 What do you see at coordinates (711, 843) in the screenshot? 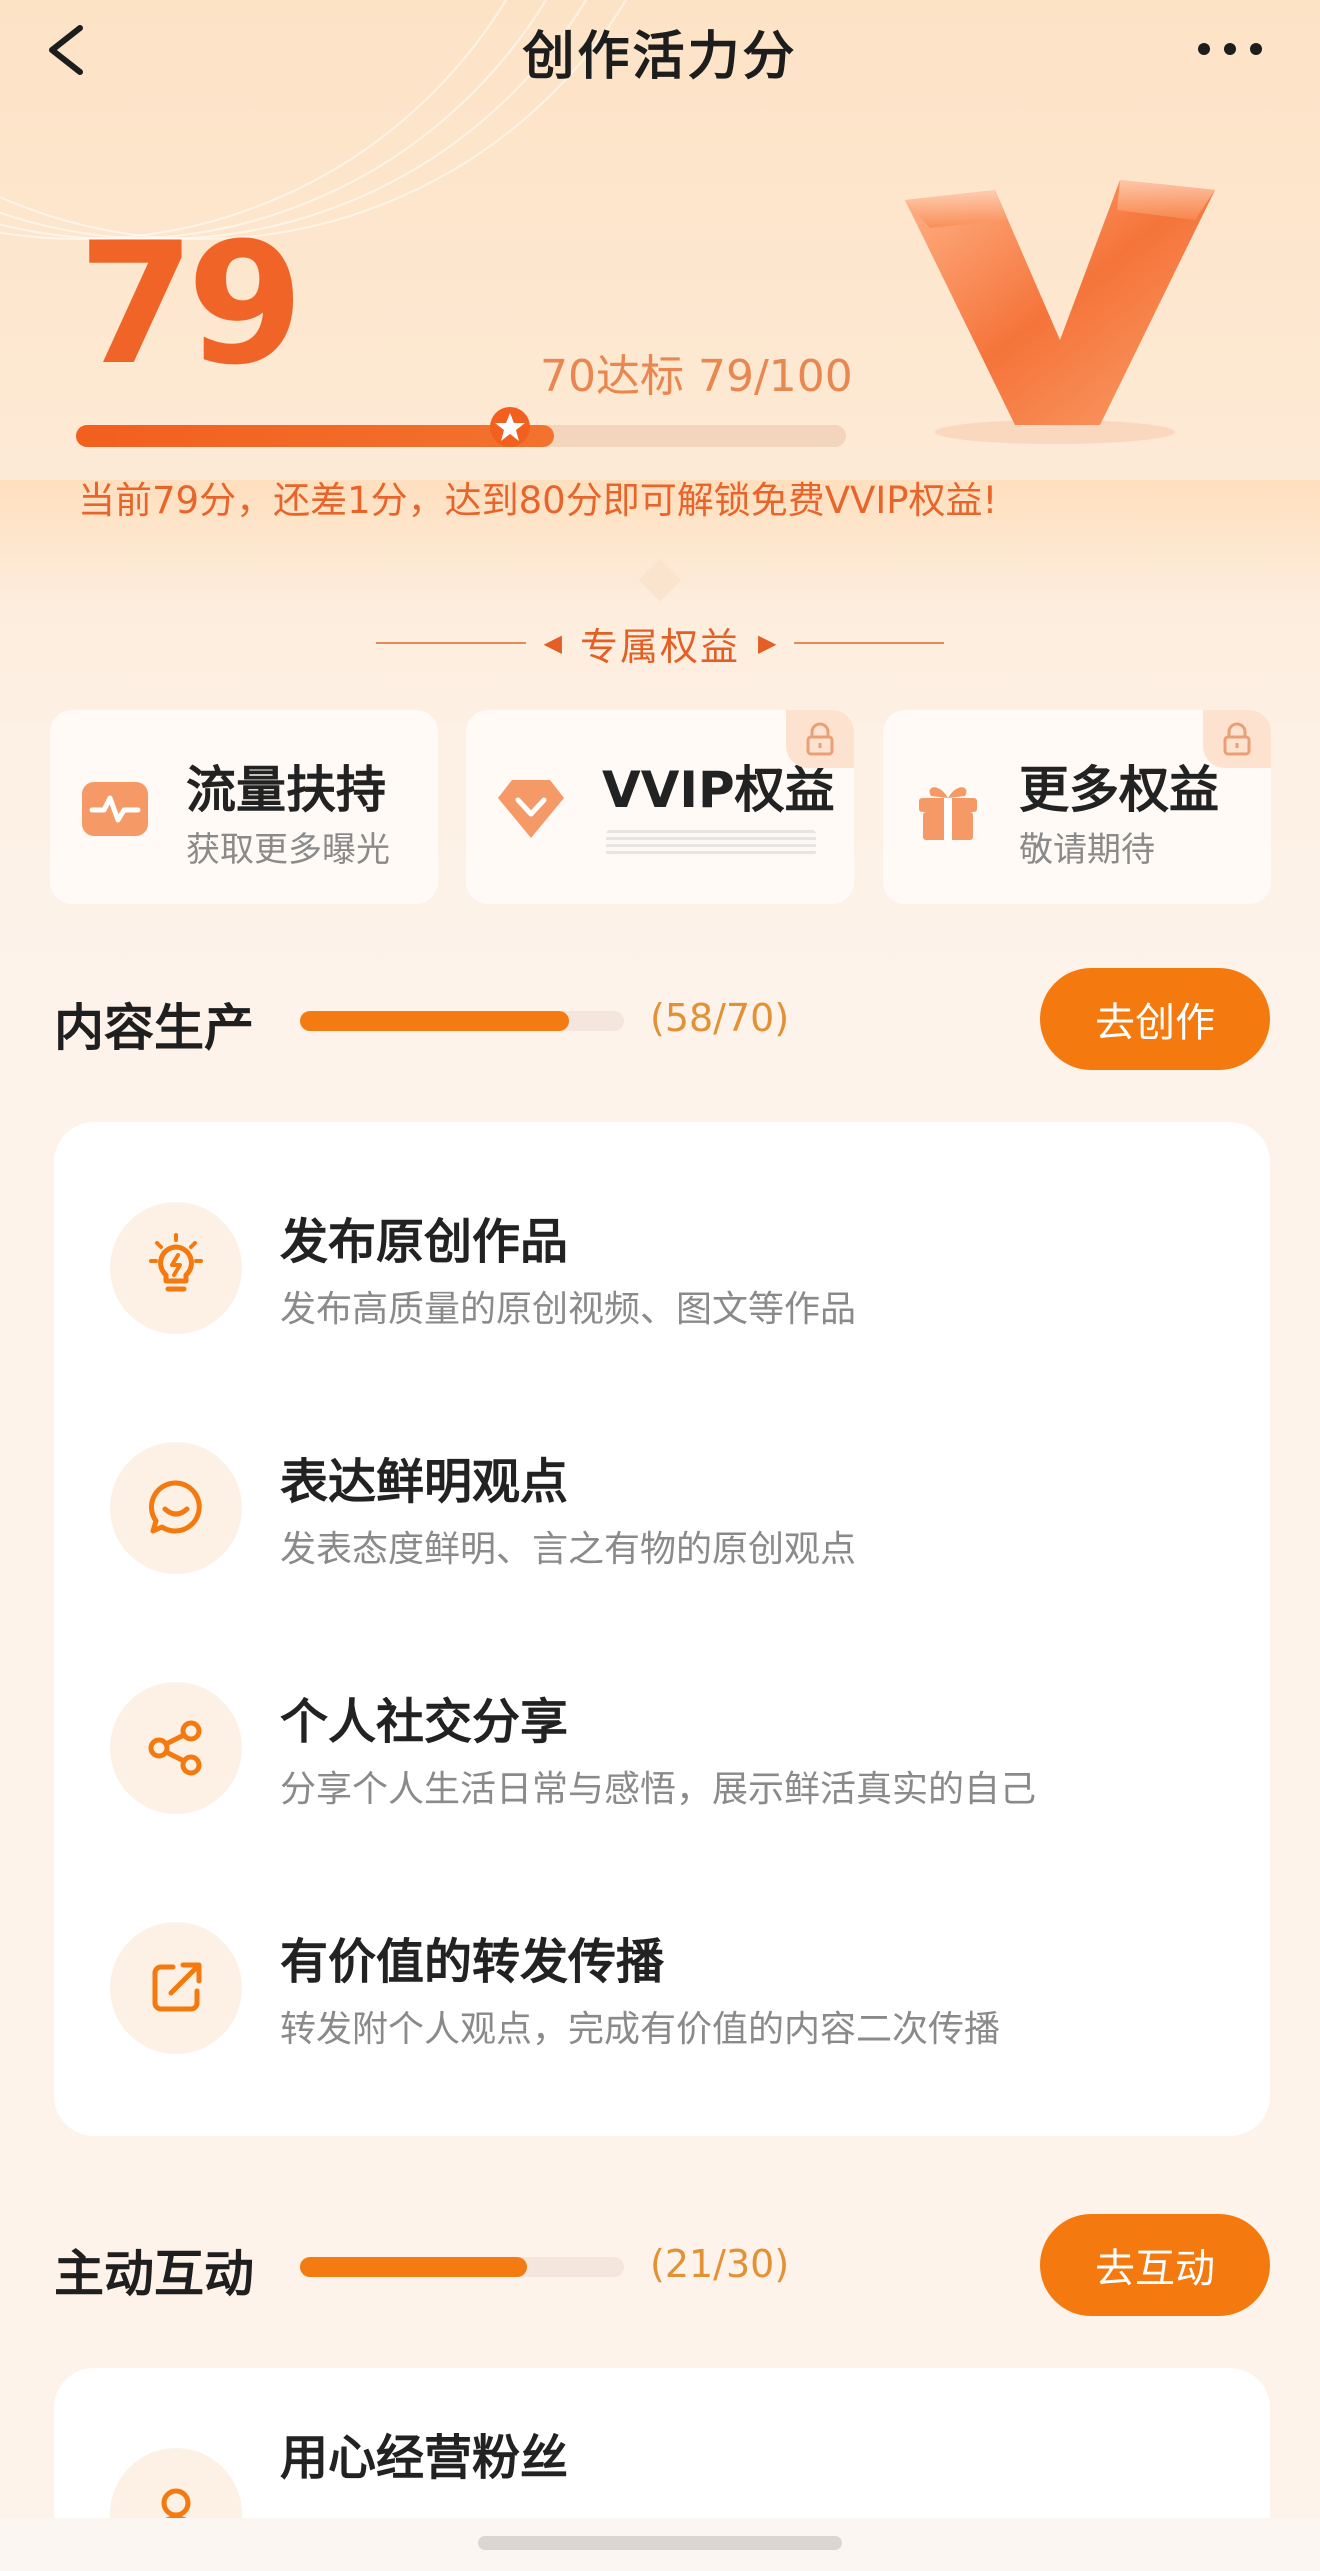
I see `benefit-subtitle-blurred` at bounding box center [711, 843].